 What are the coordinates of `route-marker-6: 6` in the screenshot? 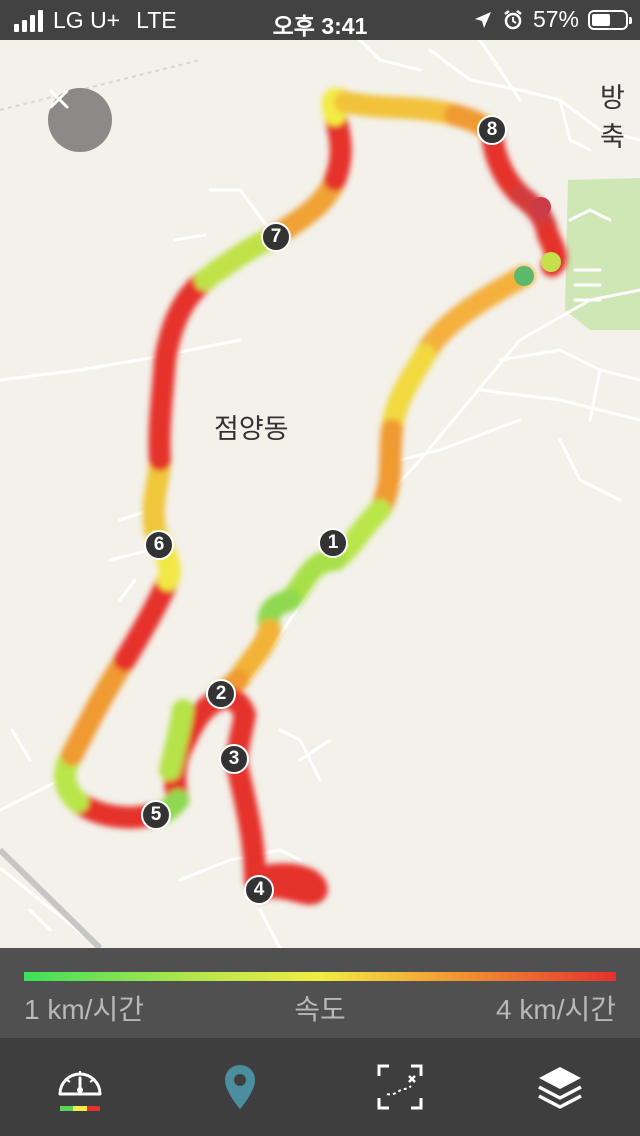 It's located at (159, 545).